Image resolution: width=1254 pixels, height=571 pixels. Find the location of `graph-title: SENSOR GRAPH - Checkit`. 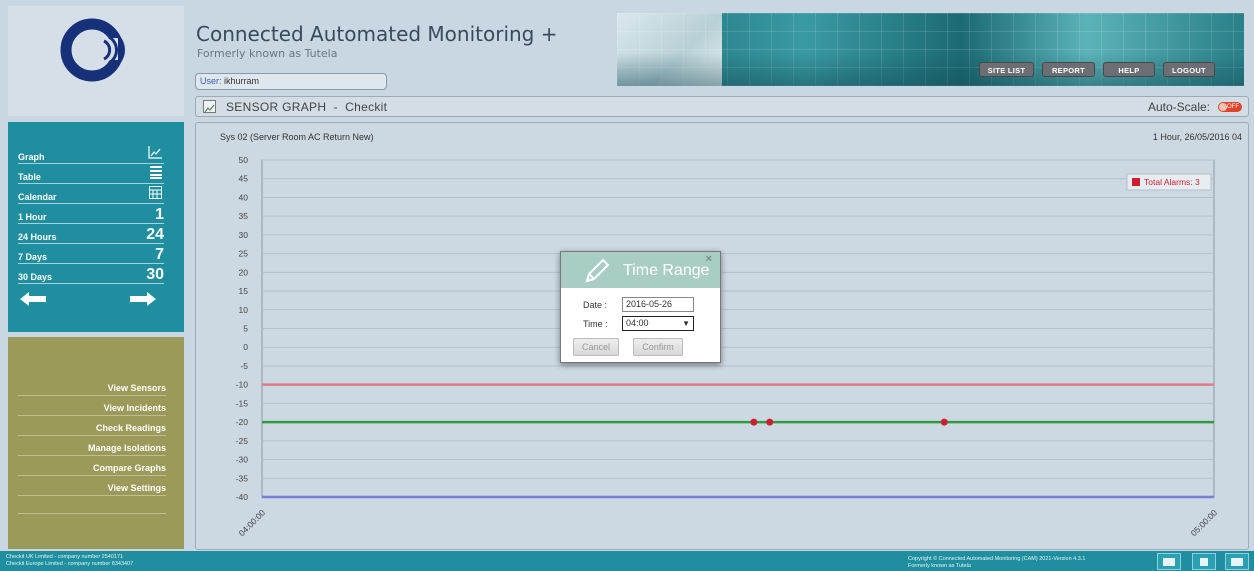

graph-title: SENSOR GRAPH - Checkit is located at coordinates (307, 107).